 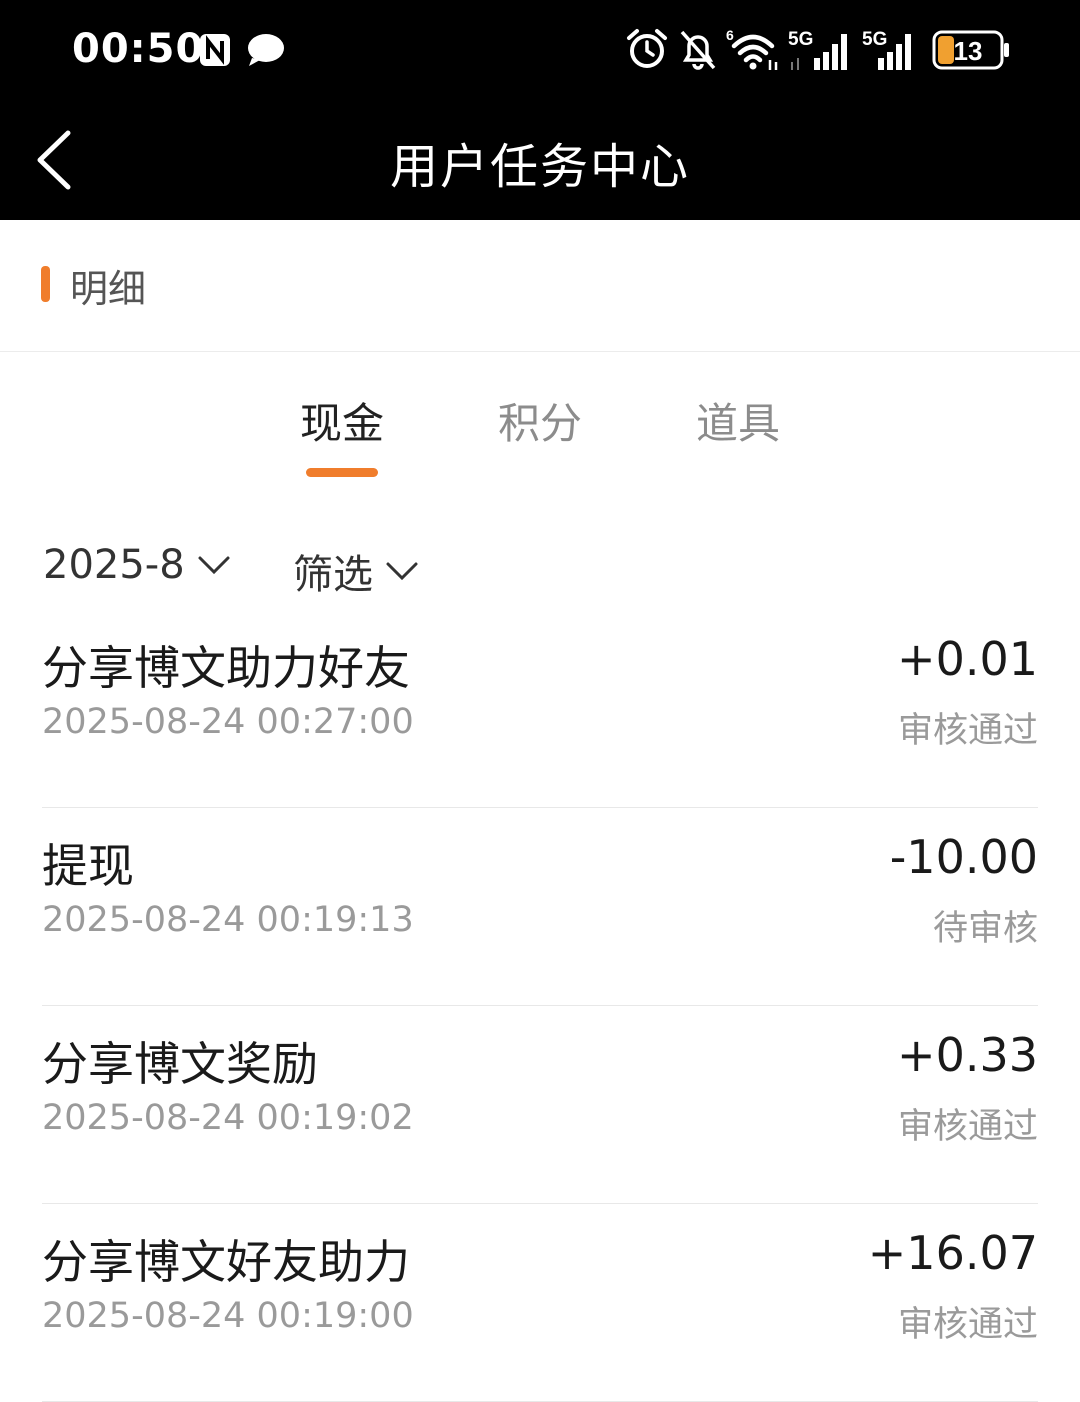 What do you see at coordinates (228, 1118) in the screenshot?
I see `record-time: 2025-08-24 00:19:02` at bounding box center [228, 1118].